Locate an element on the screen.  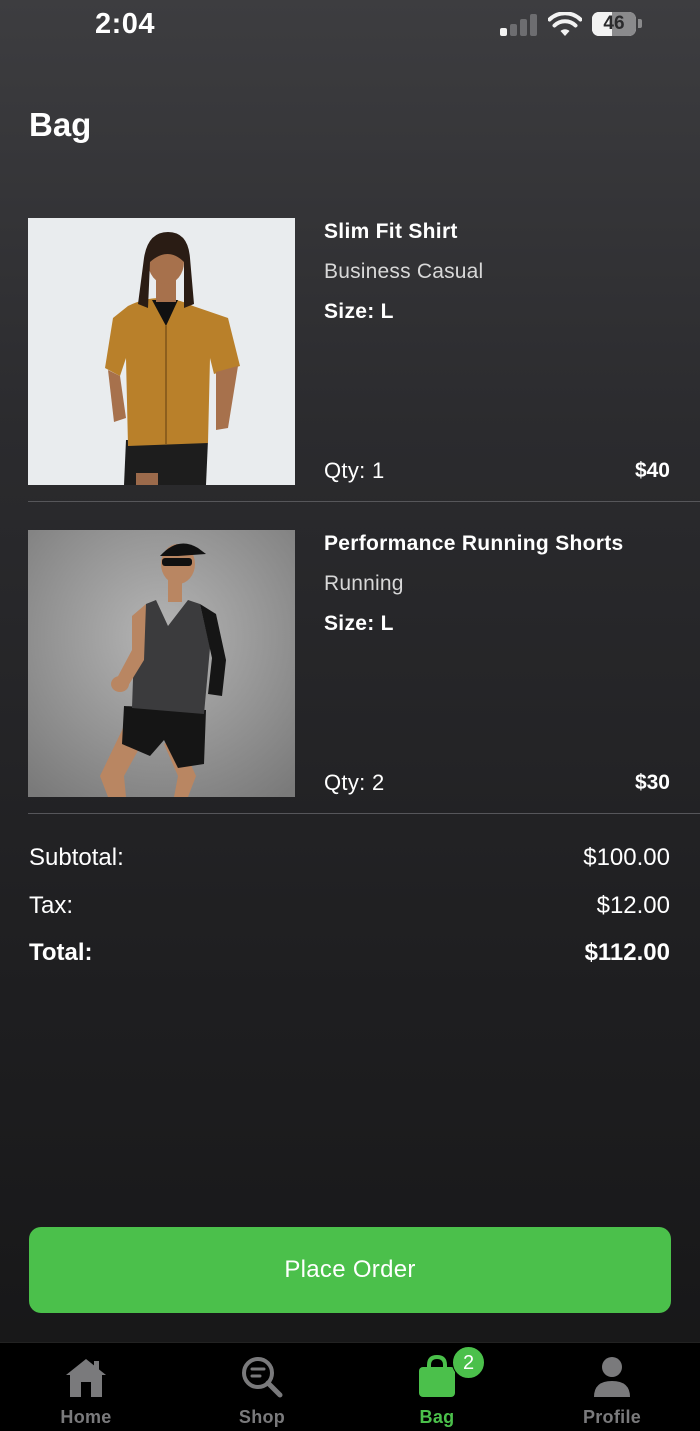
battery-icon: 46 is located at coordinates (614, 24).